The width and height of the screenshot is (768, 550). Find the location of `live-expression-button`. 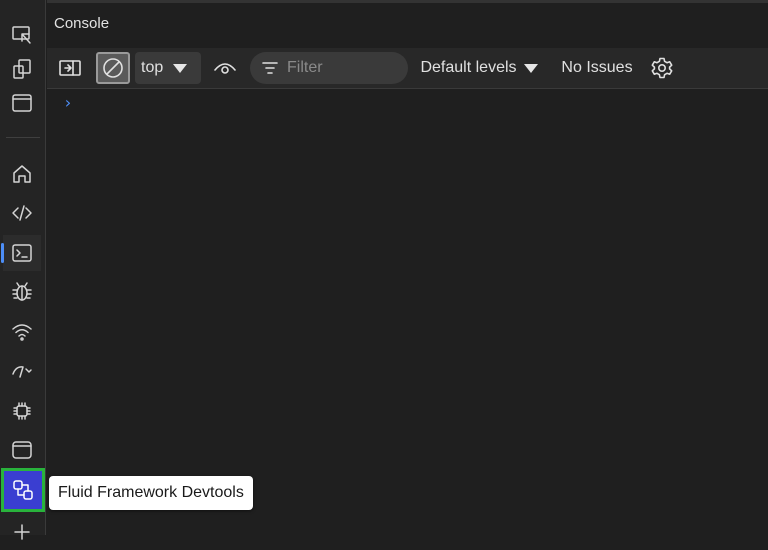

live-expression-button is located at coordinates (225, 68).